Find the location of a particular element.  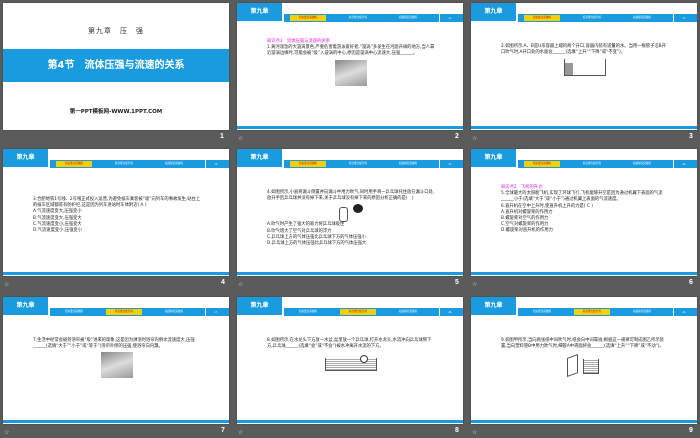

page-indicator: -8- is located at coordinates (449, 312).